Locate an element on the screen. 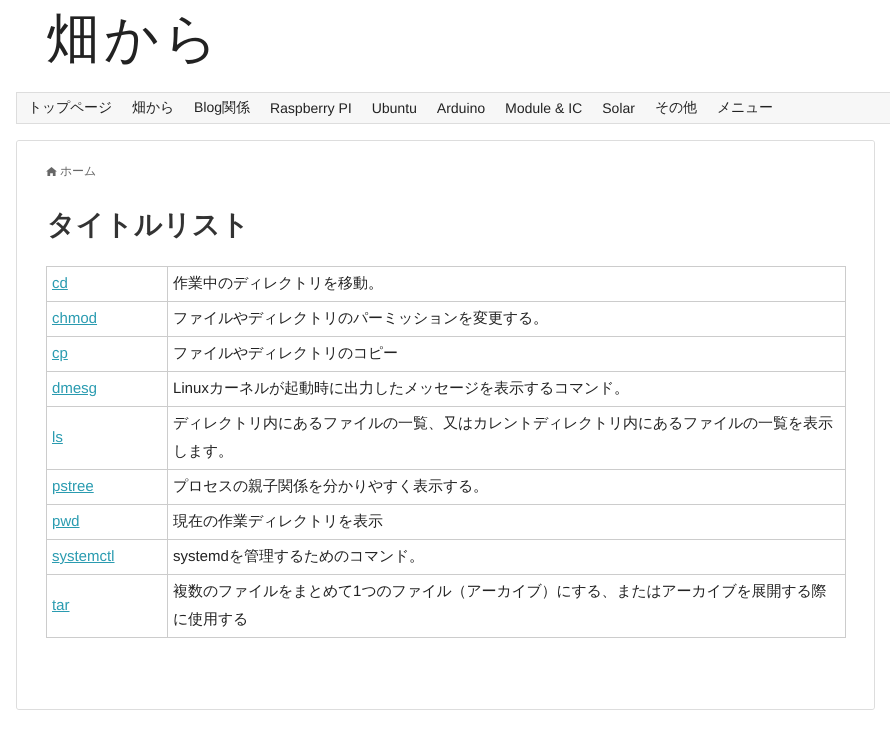 This screenshot has height=730, width=890. breadcrumb-link: ホーム is located at coordinates (78, 171).